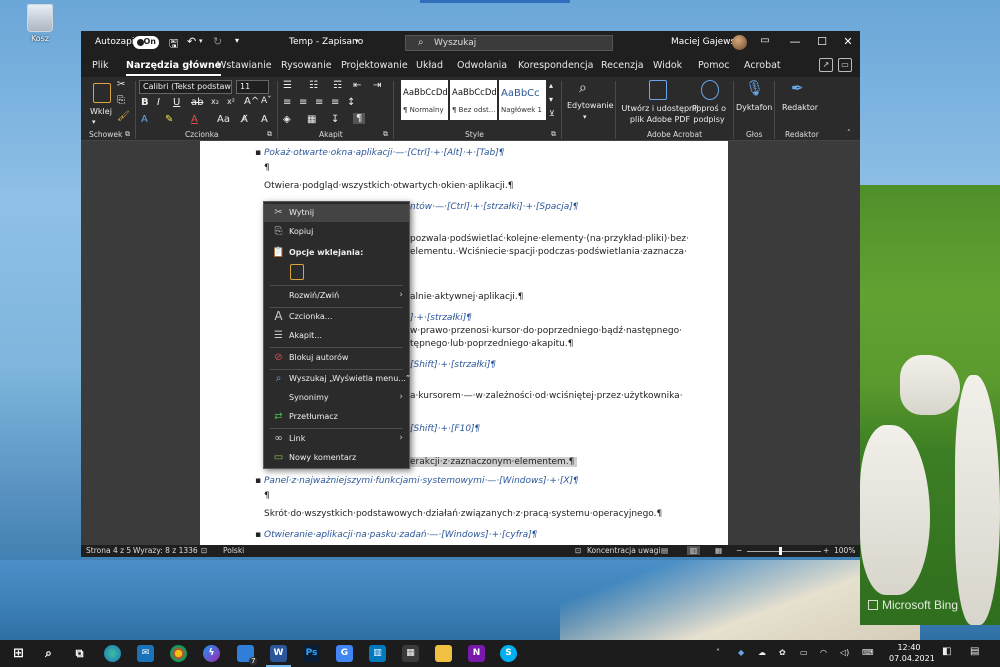 The image size is (1000, 667). What do you see at coordinates (739, 550) in the screenshot?
I see `zoom-out-icon: −` at bounding box center [739, 550].